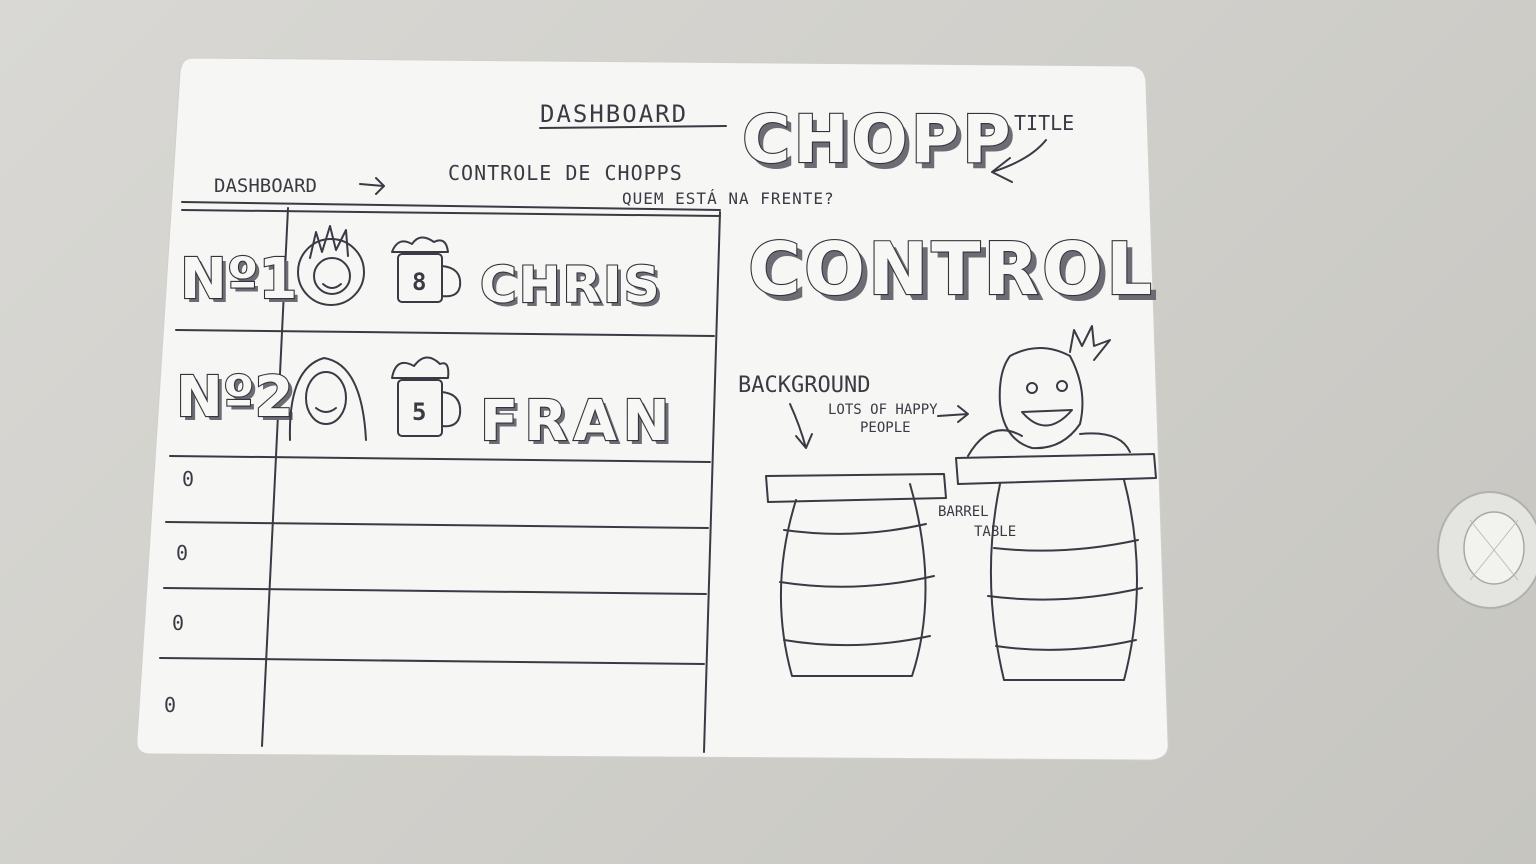  I want to click on beer-count: 5, so click(419, 412).